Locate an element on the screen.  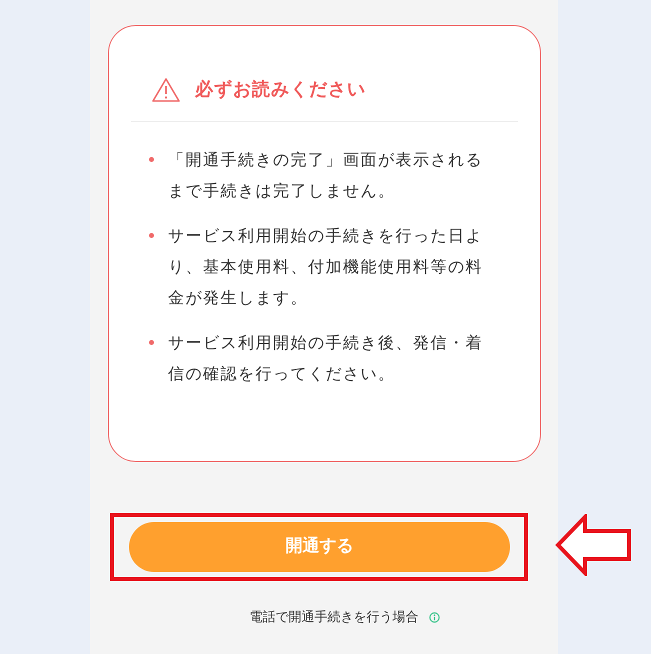
warning-icon is located at coordinates (166, 89).